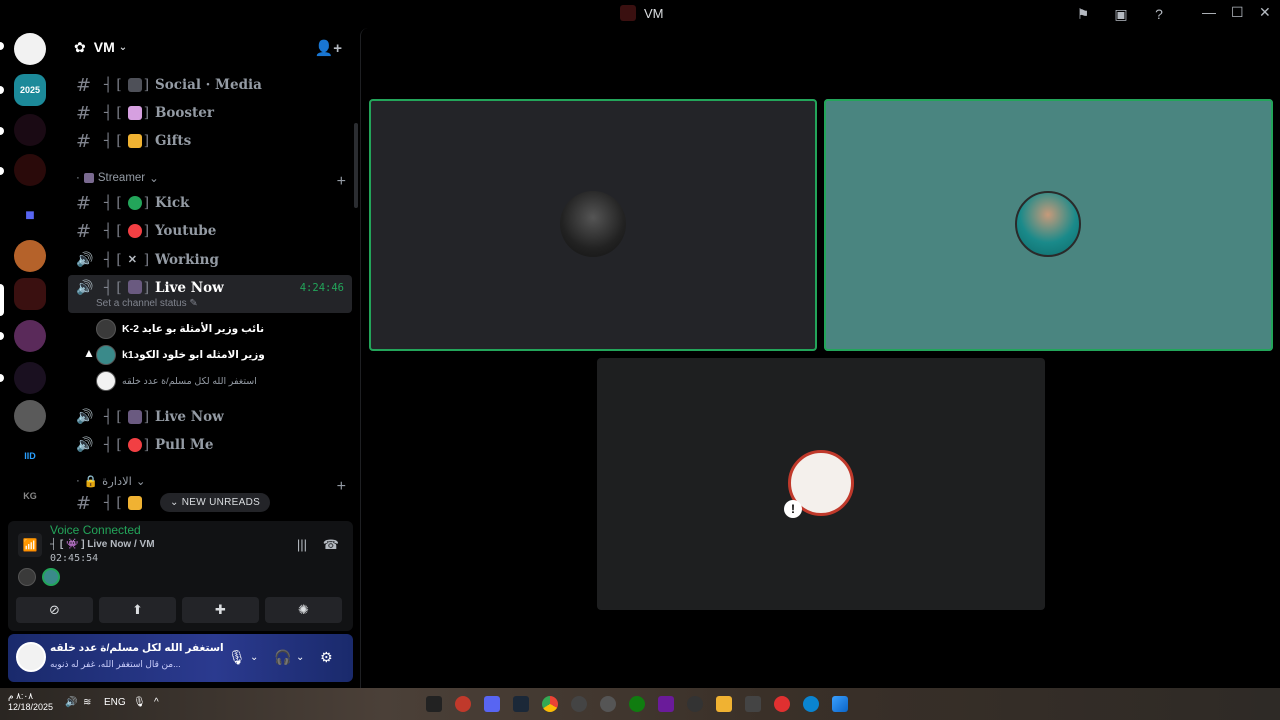 This screenshot has height=720, width=1280. What do you see at coordinates (637, 704) in the screenshot?
I see `xbox-icon` at bounding box center [637, 704].